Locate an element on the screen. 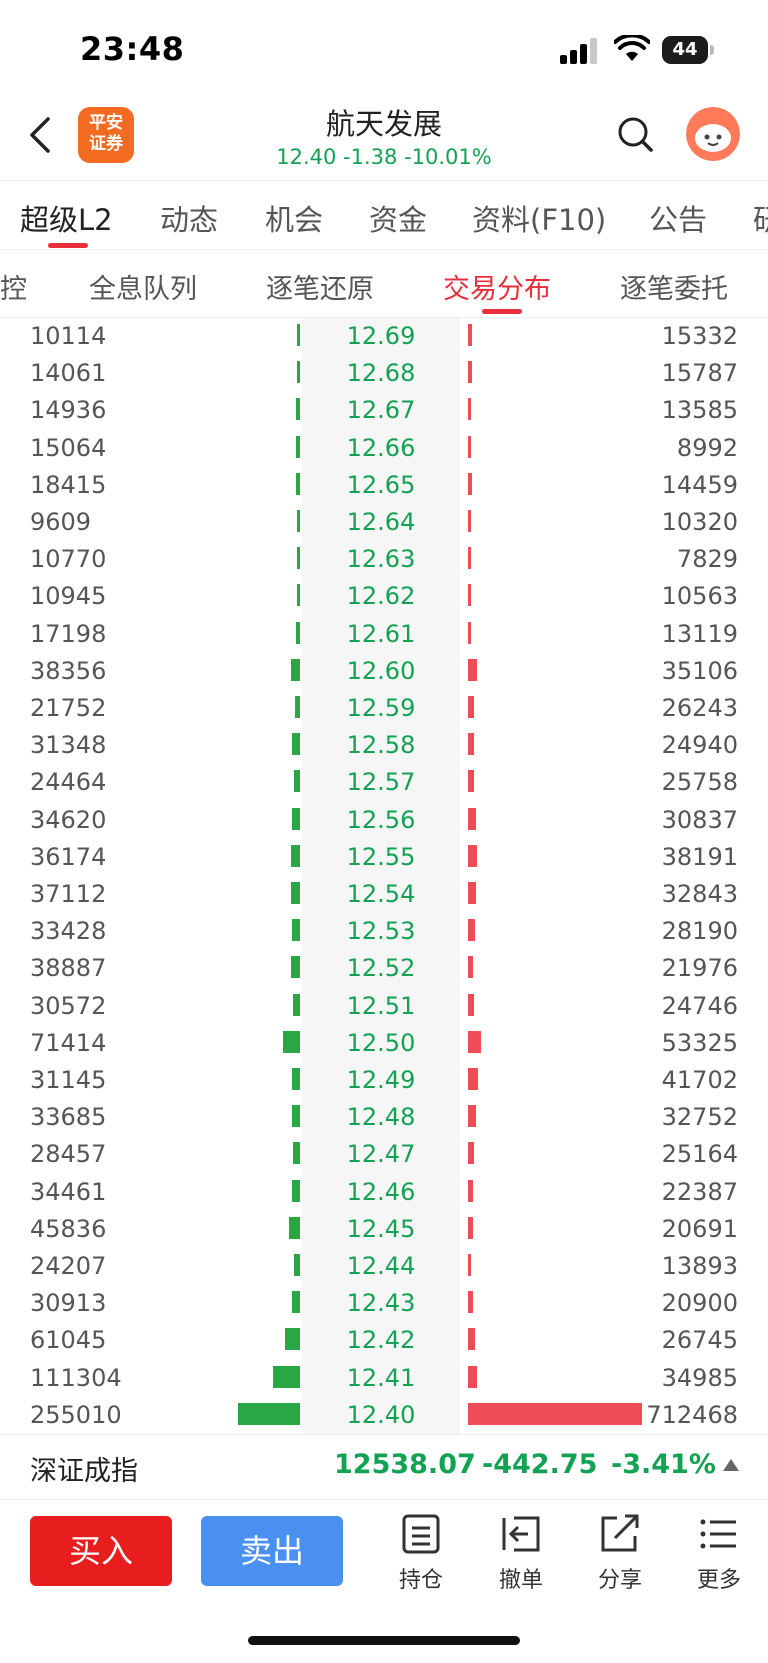  tab-tick-orders: 逐笔委托 is located at coordinates (674, 286).